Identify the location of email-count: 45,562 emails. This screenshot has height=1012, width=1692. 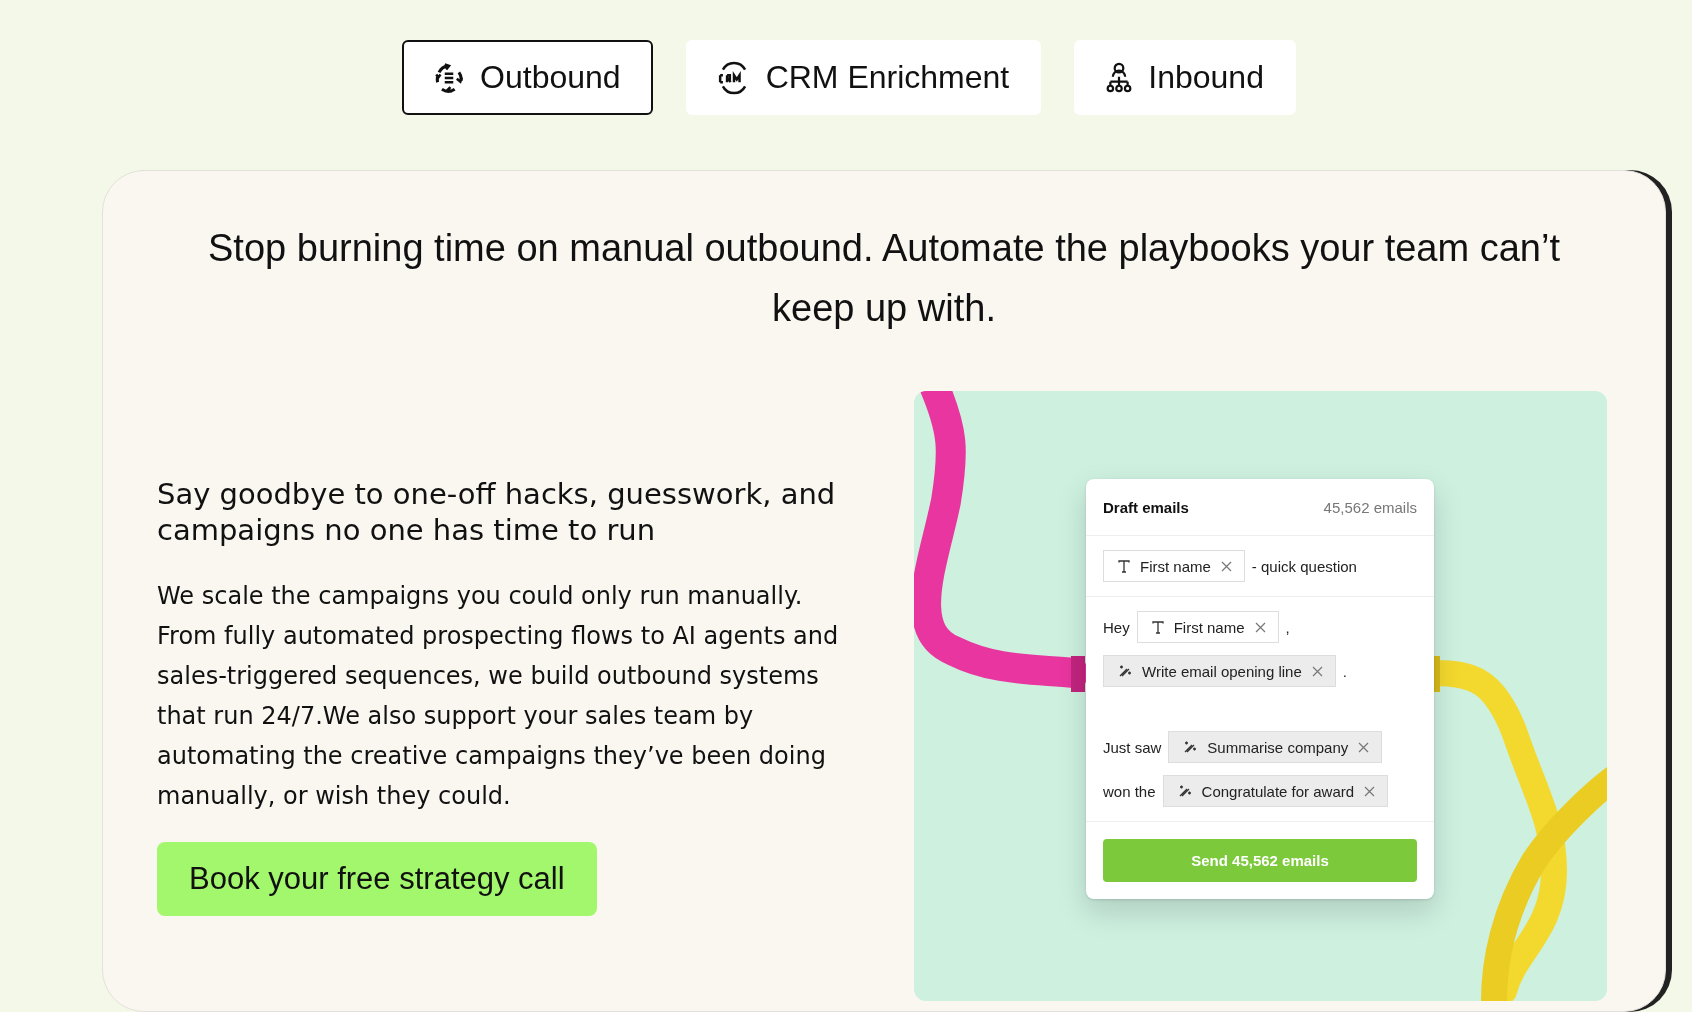
(1370, 507).